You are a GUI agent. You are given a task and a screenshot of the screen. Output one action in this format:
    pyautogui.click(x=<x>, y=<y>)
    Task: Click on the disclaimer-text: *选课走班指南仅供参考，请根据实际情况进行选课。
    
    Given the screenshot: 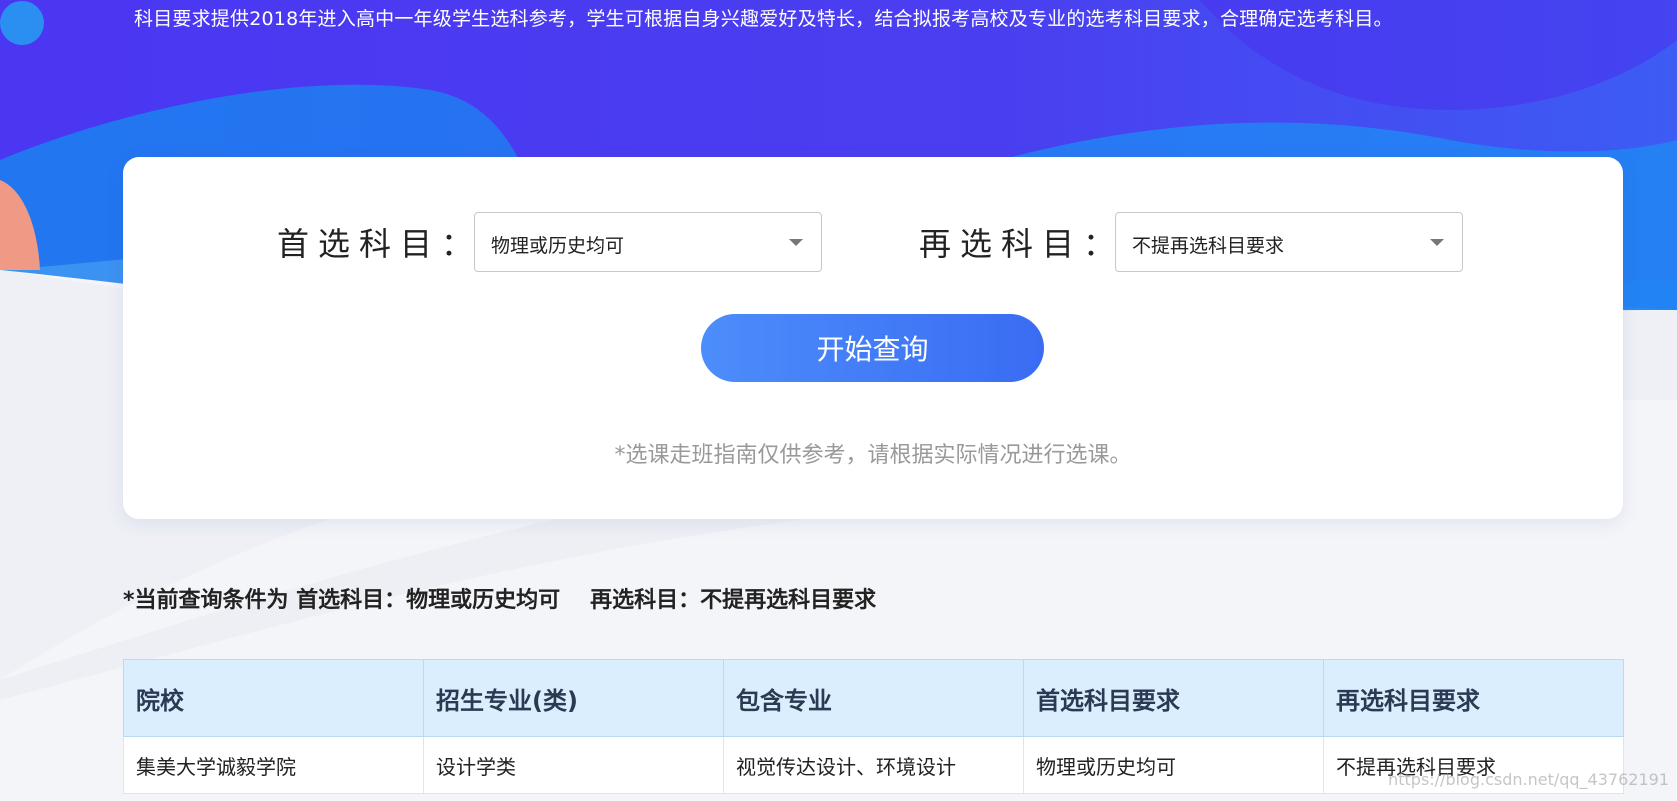 What is the action you would take?
    pyautogui.click(x=873, y=455)
    